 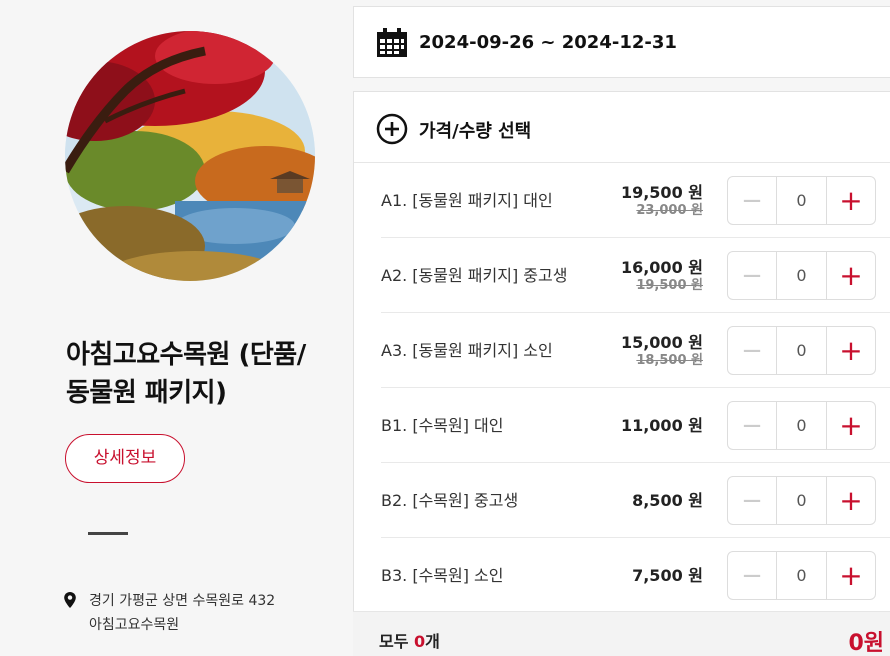 What do you see at coordinates (125, 458) in the screenshot?
I see `detail-info-button: 상세정보` at bounding box center [125, 458].